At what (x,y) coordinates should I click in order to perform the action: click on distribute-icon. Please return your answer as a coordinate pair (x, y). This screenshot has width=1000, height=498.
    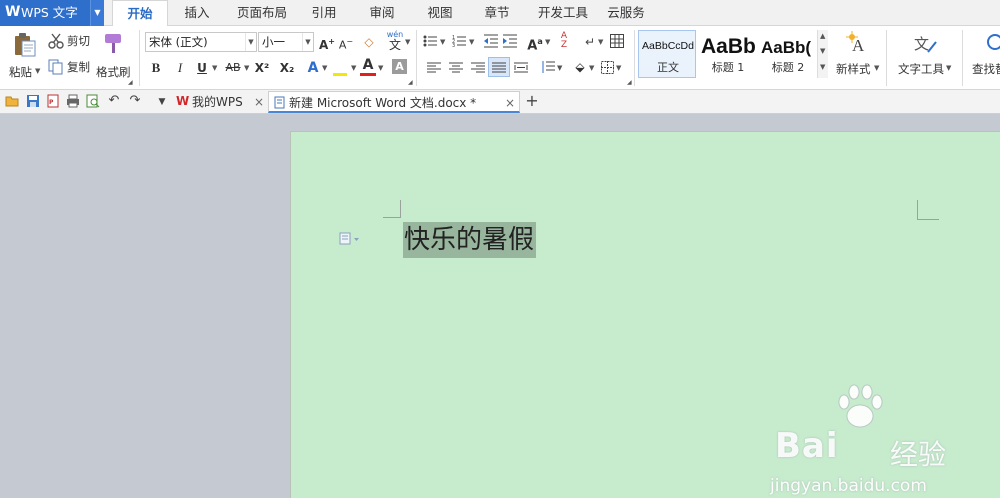
    Looking at the image, I should click on (521, 68).